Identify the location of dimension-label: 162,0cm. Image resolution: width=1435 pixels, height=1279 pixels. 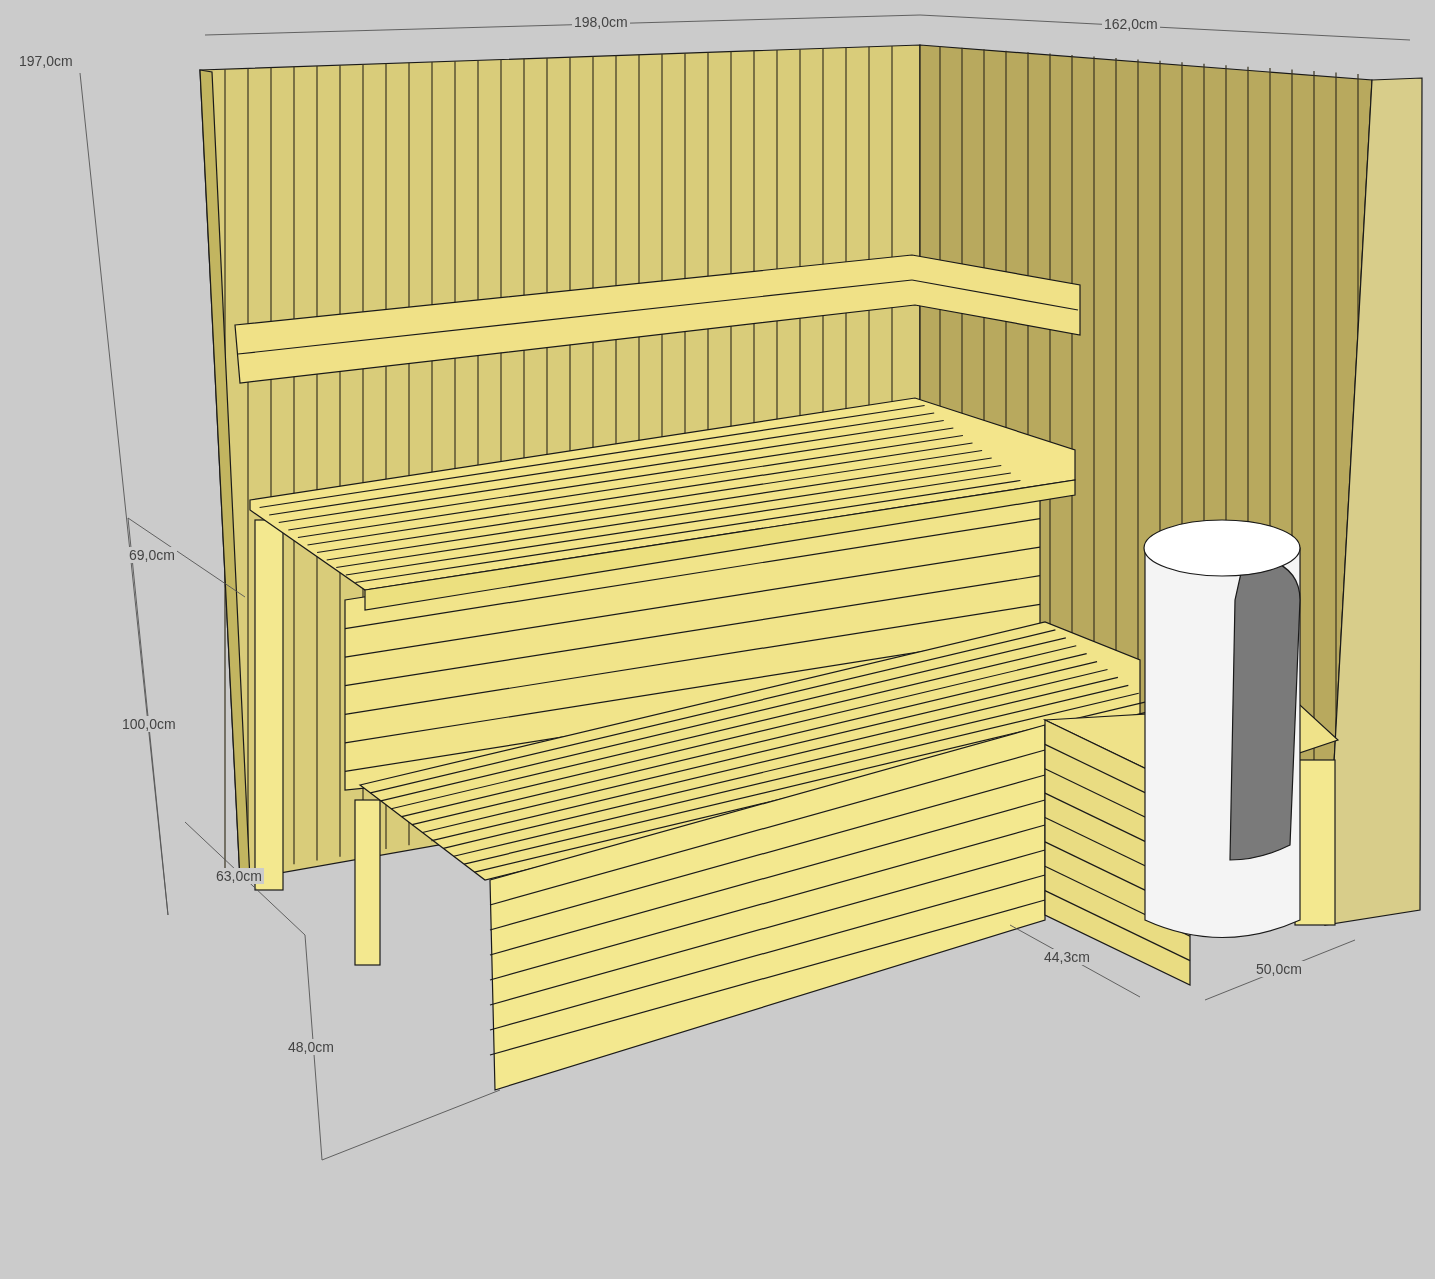
(1131, 24).